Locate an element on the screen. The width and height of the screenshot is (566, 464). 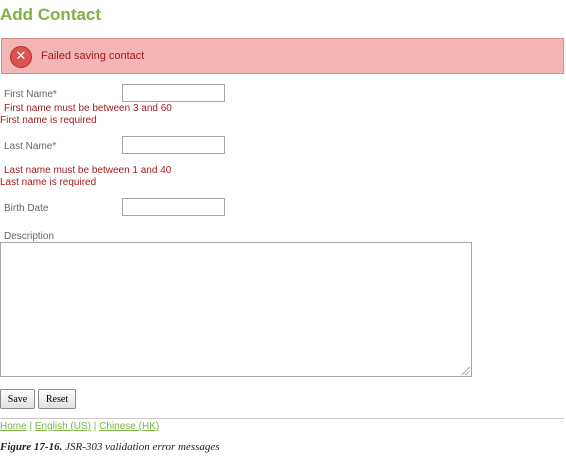
first-name-required-error: First name is required is located at coordinates (48, 120).